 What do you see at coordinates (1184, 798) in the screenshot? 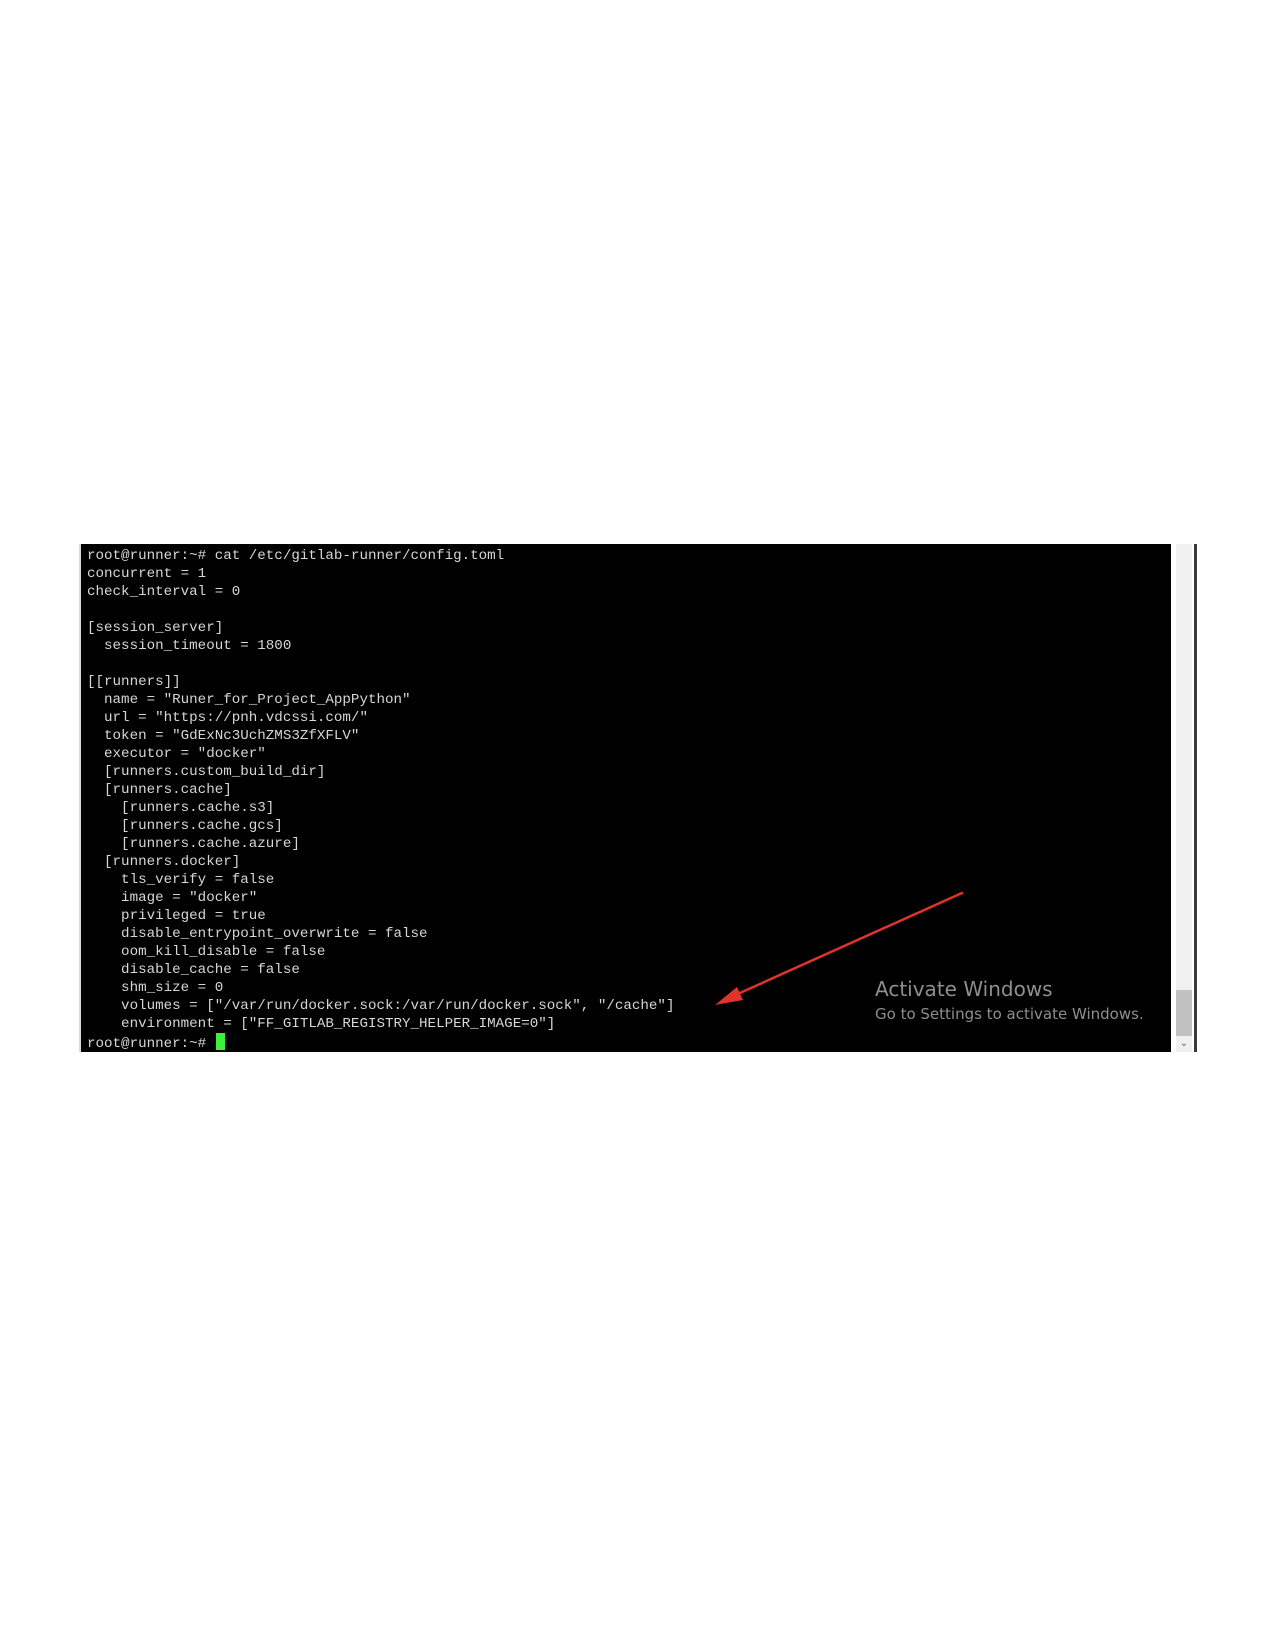
I see `scrollbar-track` at bounding box center [1184, 798].